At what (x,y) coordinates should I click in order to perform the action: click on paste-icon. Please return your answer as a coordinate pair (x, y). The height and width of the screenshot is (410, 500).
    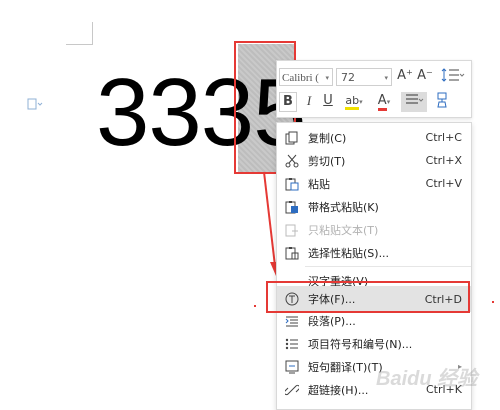
    Looking at the image, I should click on (292, 184).